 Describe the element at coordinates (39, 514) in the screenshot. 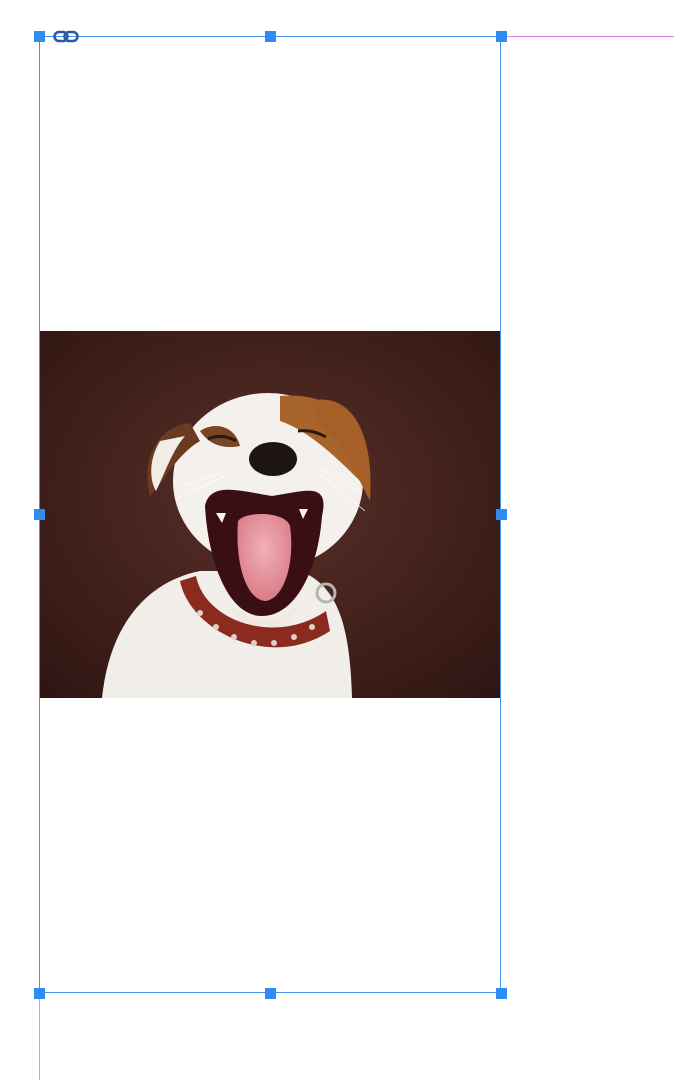

I see `resize-handle-middle-left` at that location.